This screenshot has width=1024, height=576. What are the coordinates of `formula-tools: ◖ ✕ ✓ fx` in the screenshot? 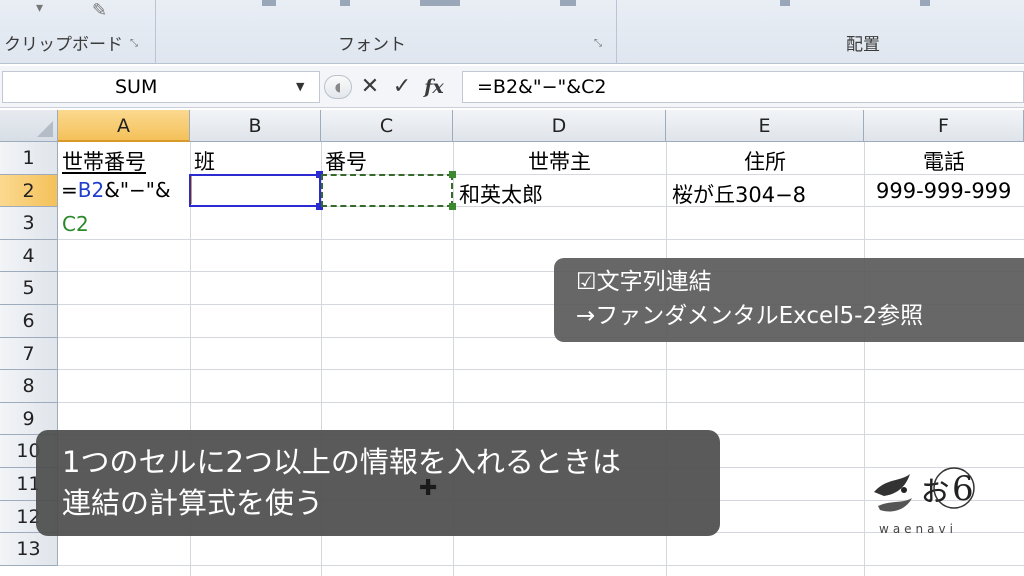 It's located at (392, 87).